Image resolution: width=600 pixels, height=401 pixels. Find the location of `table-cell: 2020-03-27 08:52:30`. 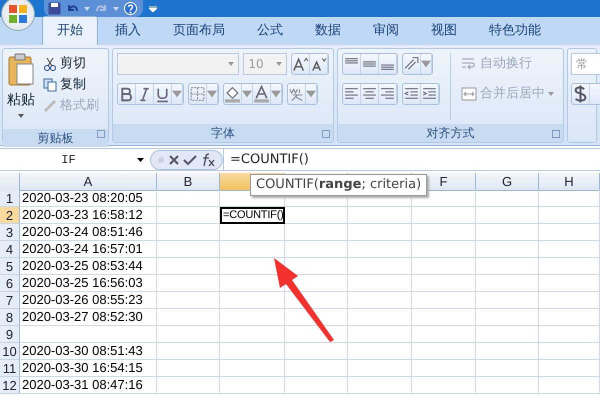

table-cell: 2020-03-27 08:52:30 is located at coordinates (88, 317).